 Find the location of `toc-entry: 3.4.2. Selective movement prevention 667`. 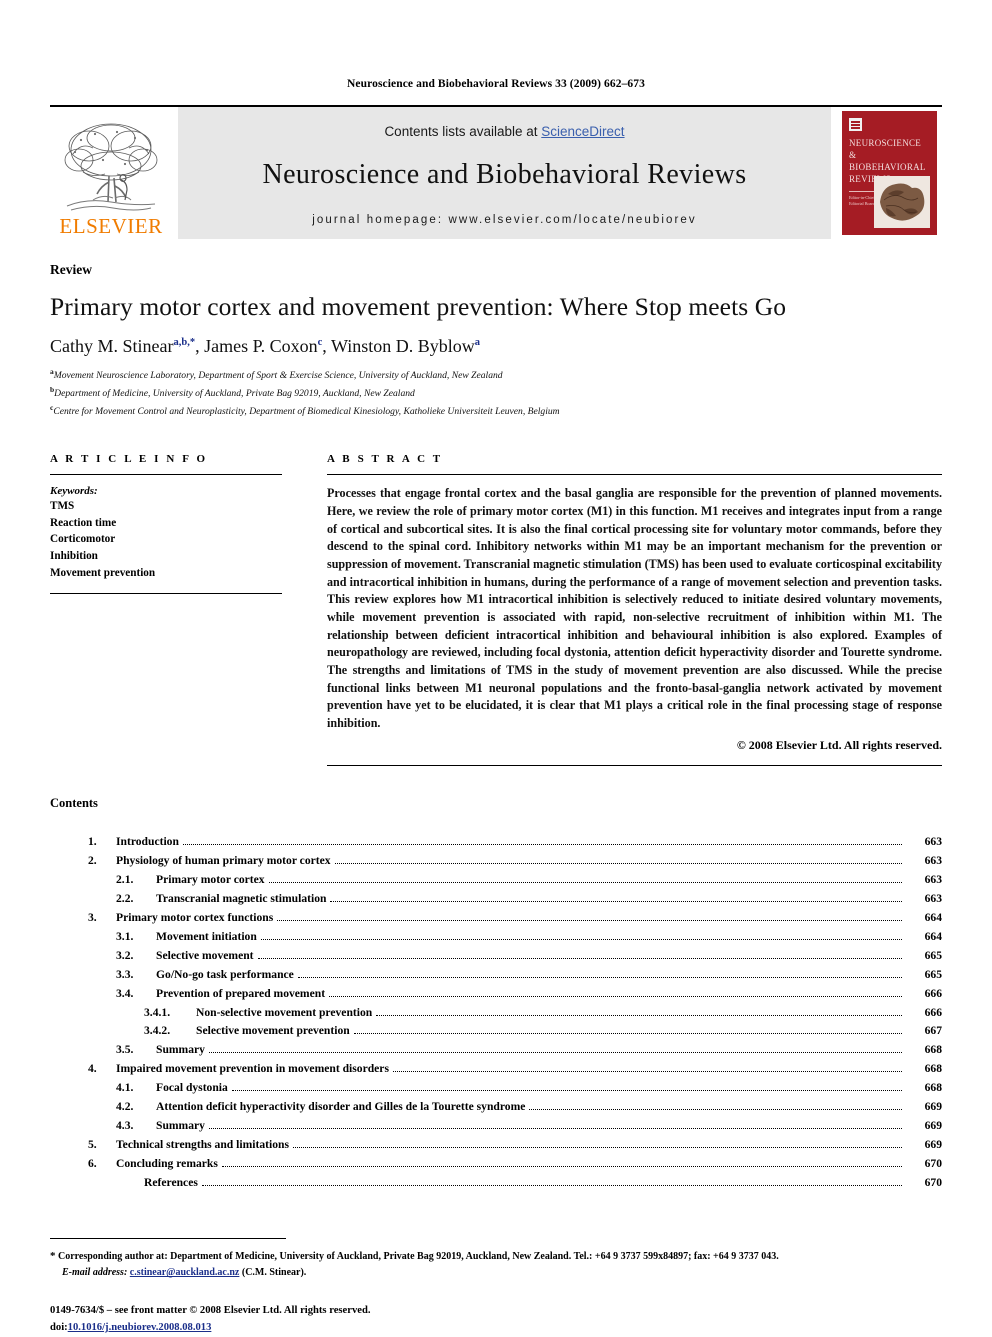

toc-entry: 3.4.2. Selective movement prevention 667 is located at coordinates (496, 1031).